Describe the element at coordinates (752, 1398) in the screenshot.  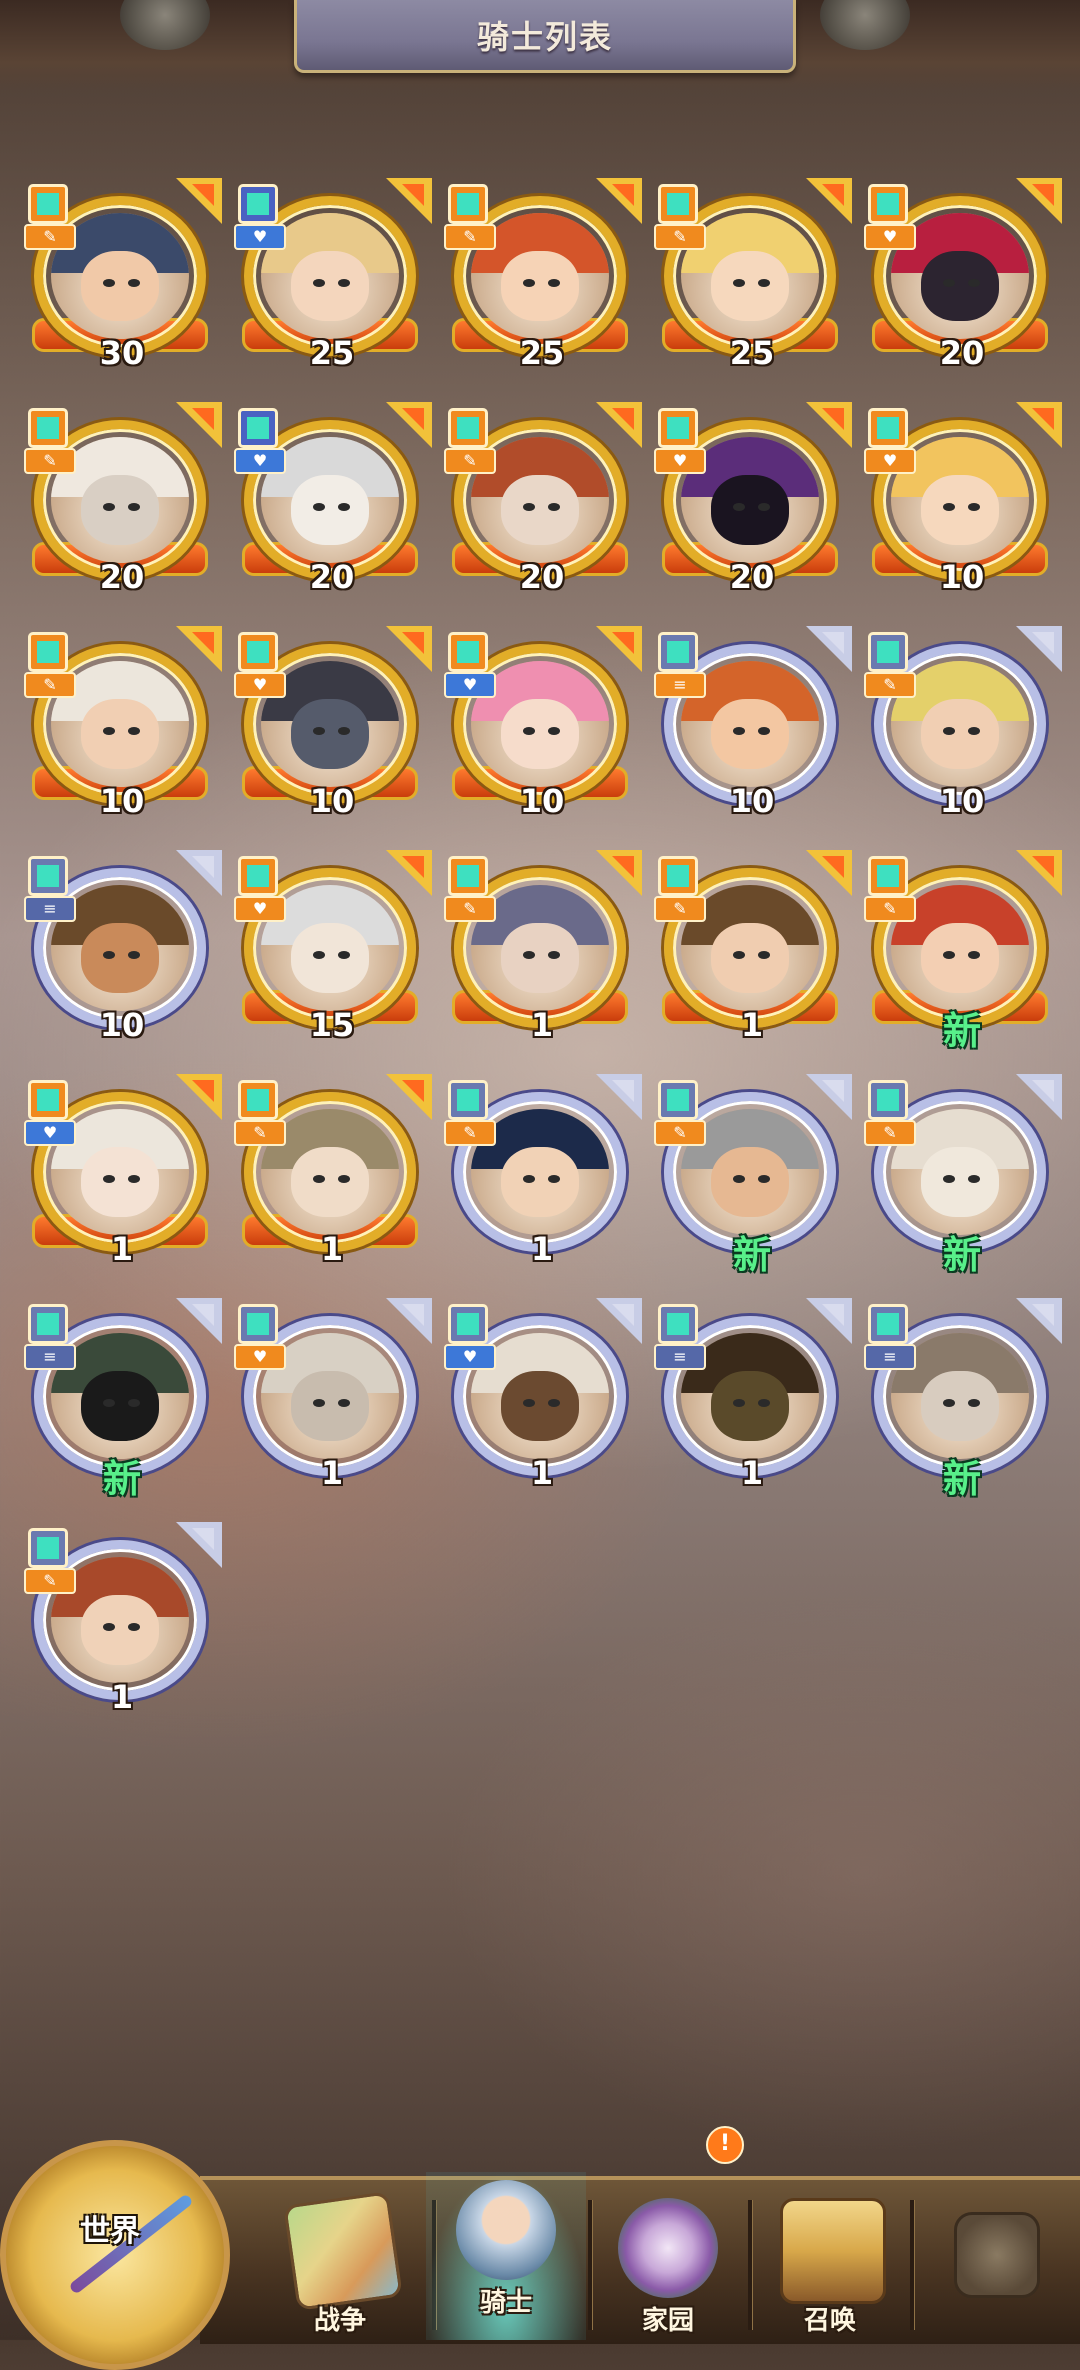
I see `knight-card: ≡ 1` at that location.